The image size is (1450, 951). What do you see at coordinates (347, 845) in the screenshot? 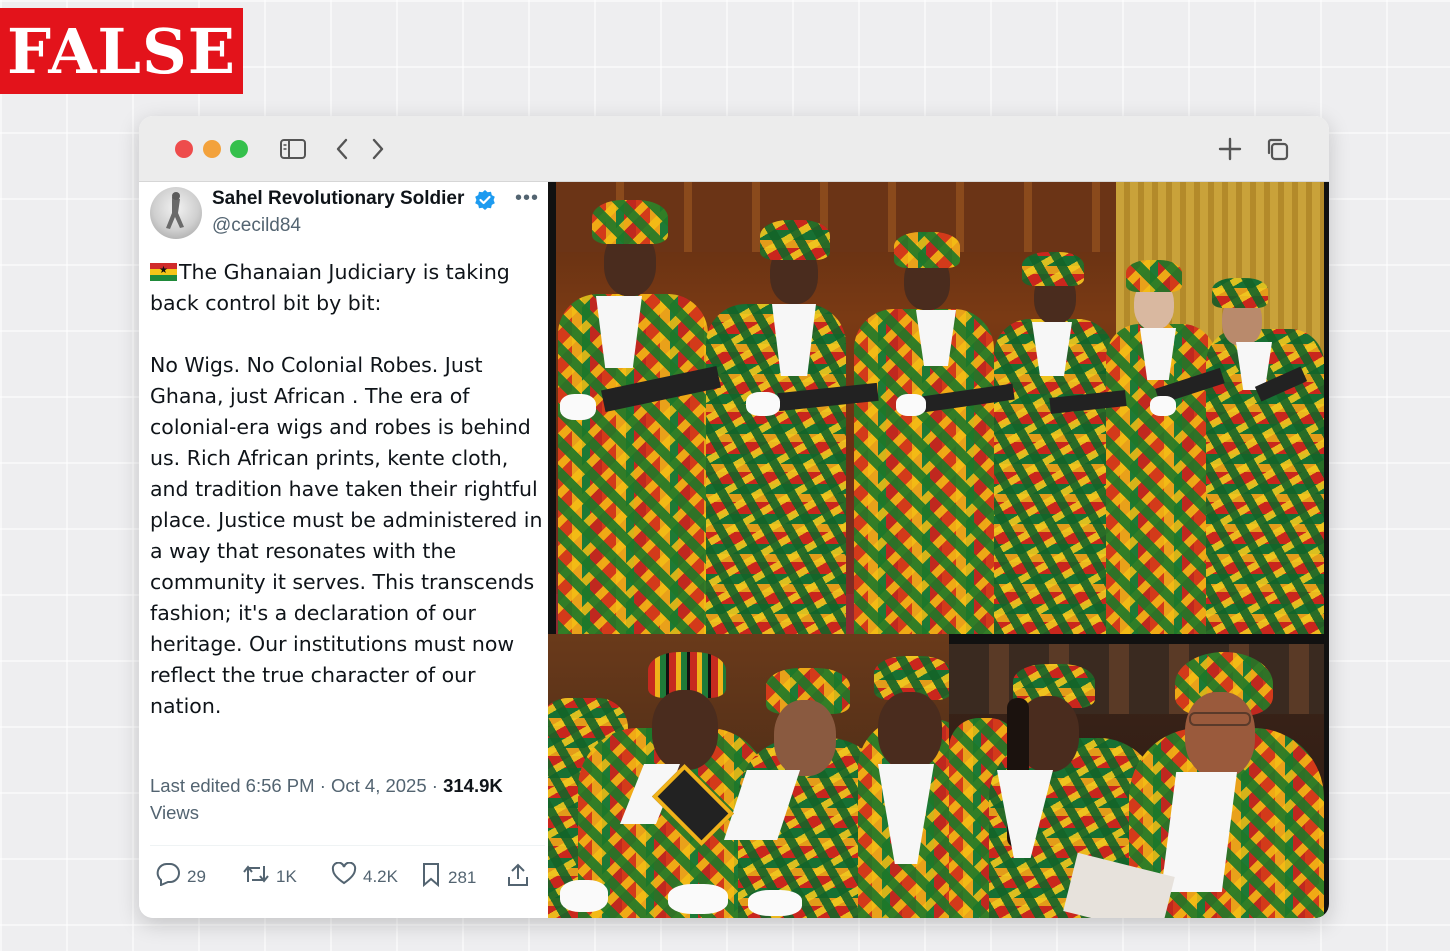
I see `divider` at bounding box center [347, 845].